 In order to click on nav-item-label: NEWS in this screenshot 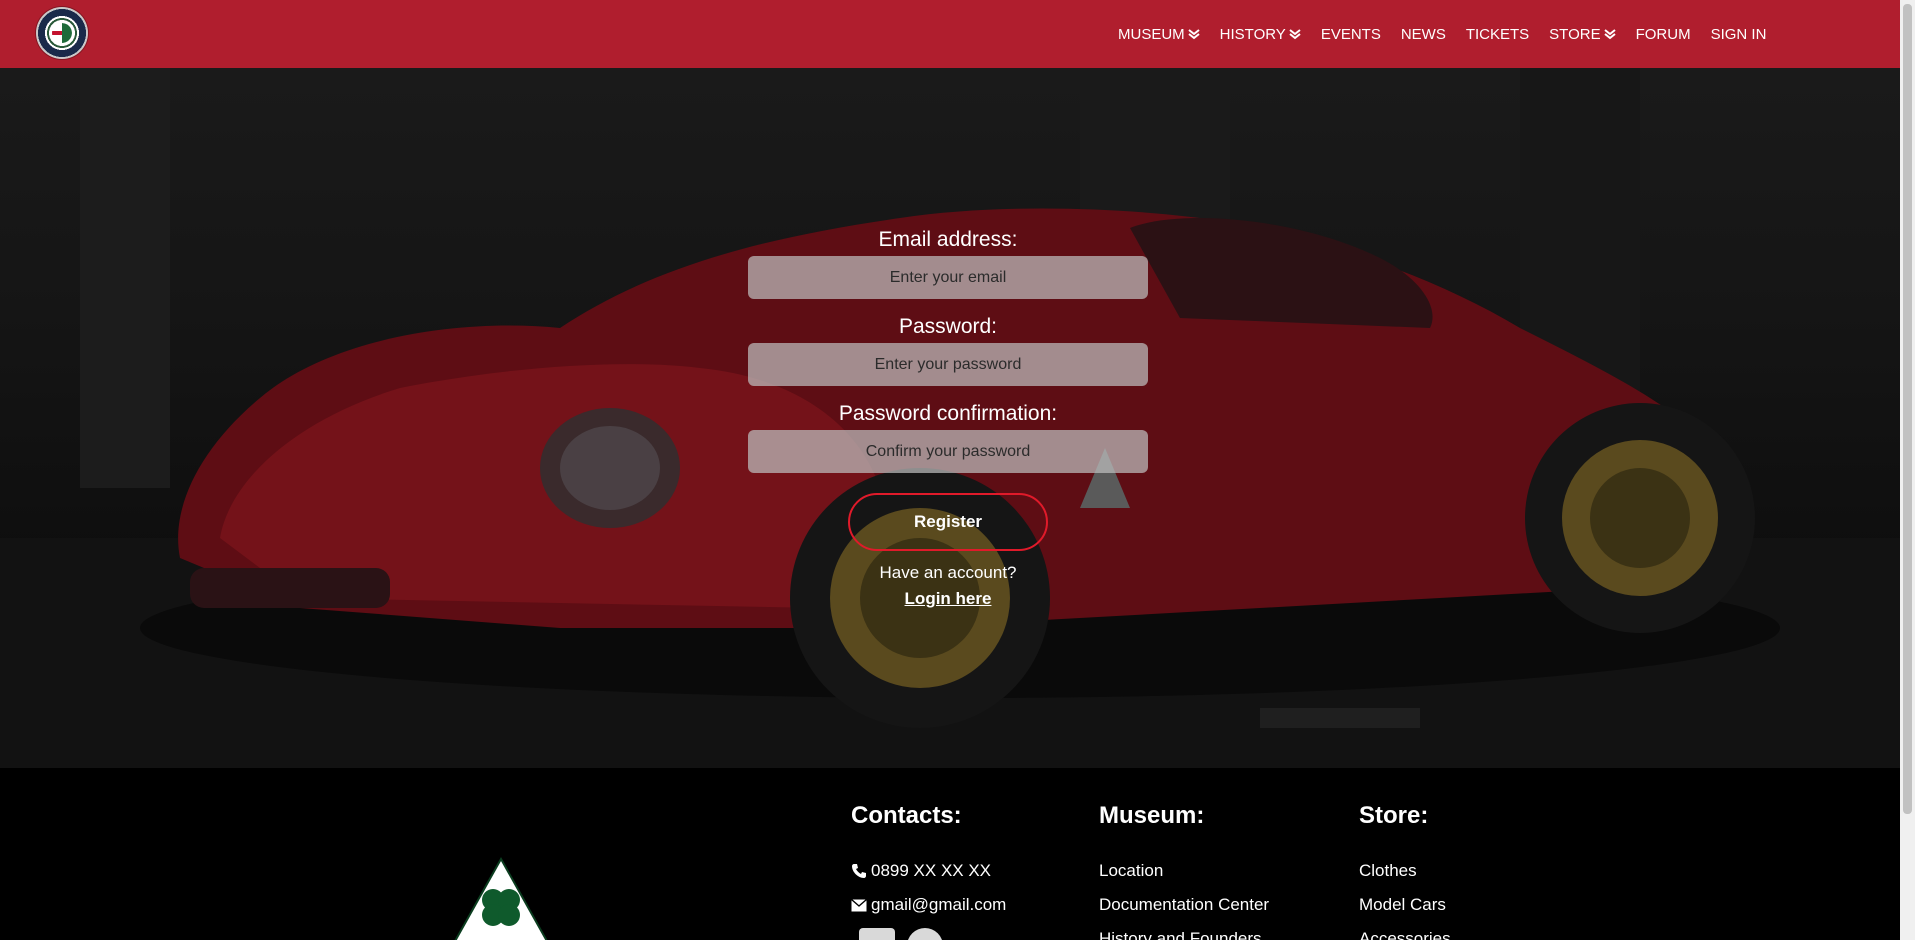, I will do `click(1423, 34)`.